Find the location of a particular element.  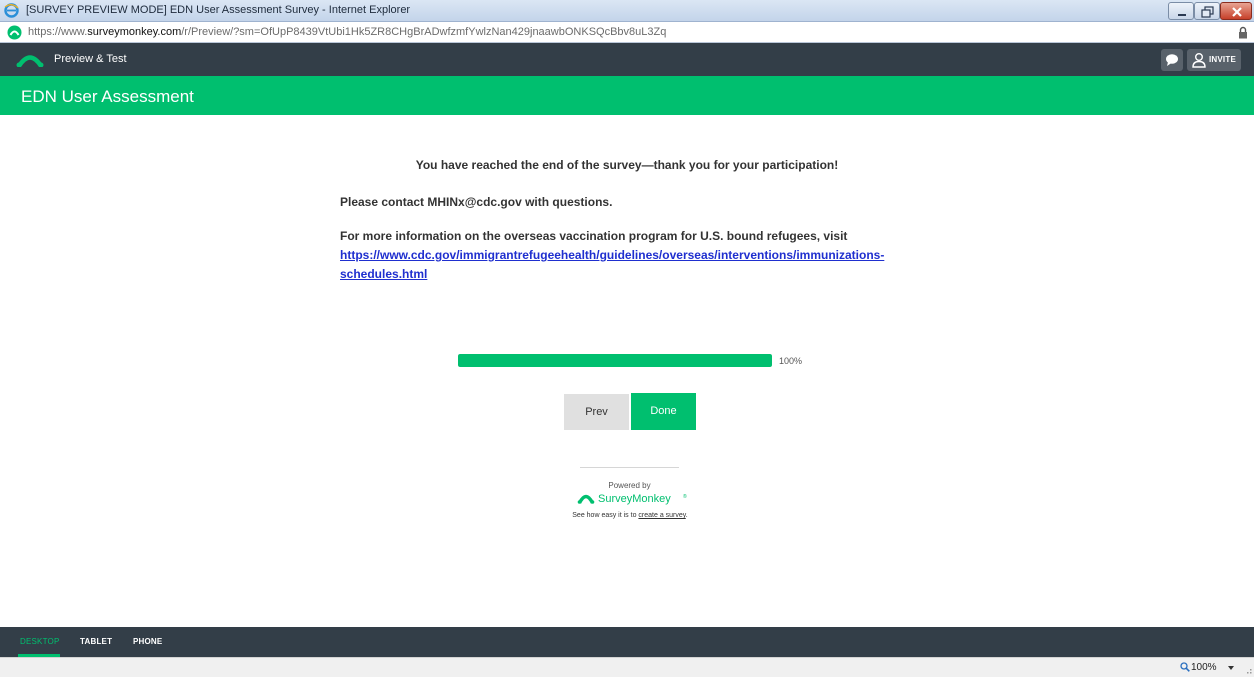

ie-logo-icon is located at coordinates (11, 10).